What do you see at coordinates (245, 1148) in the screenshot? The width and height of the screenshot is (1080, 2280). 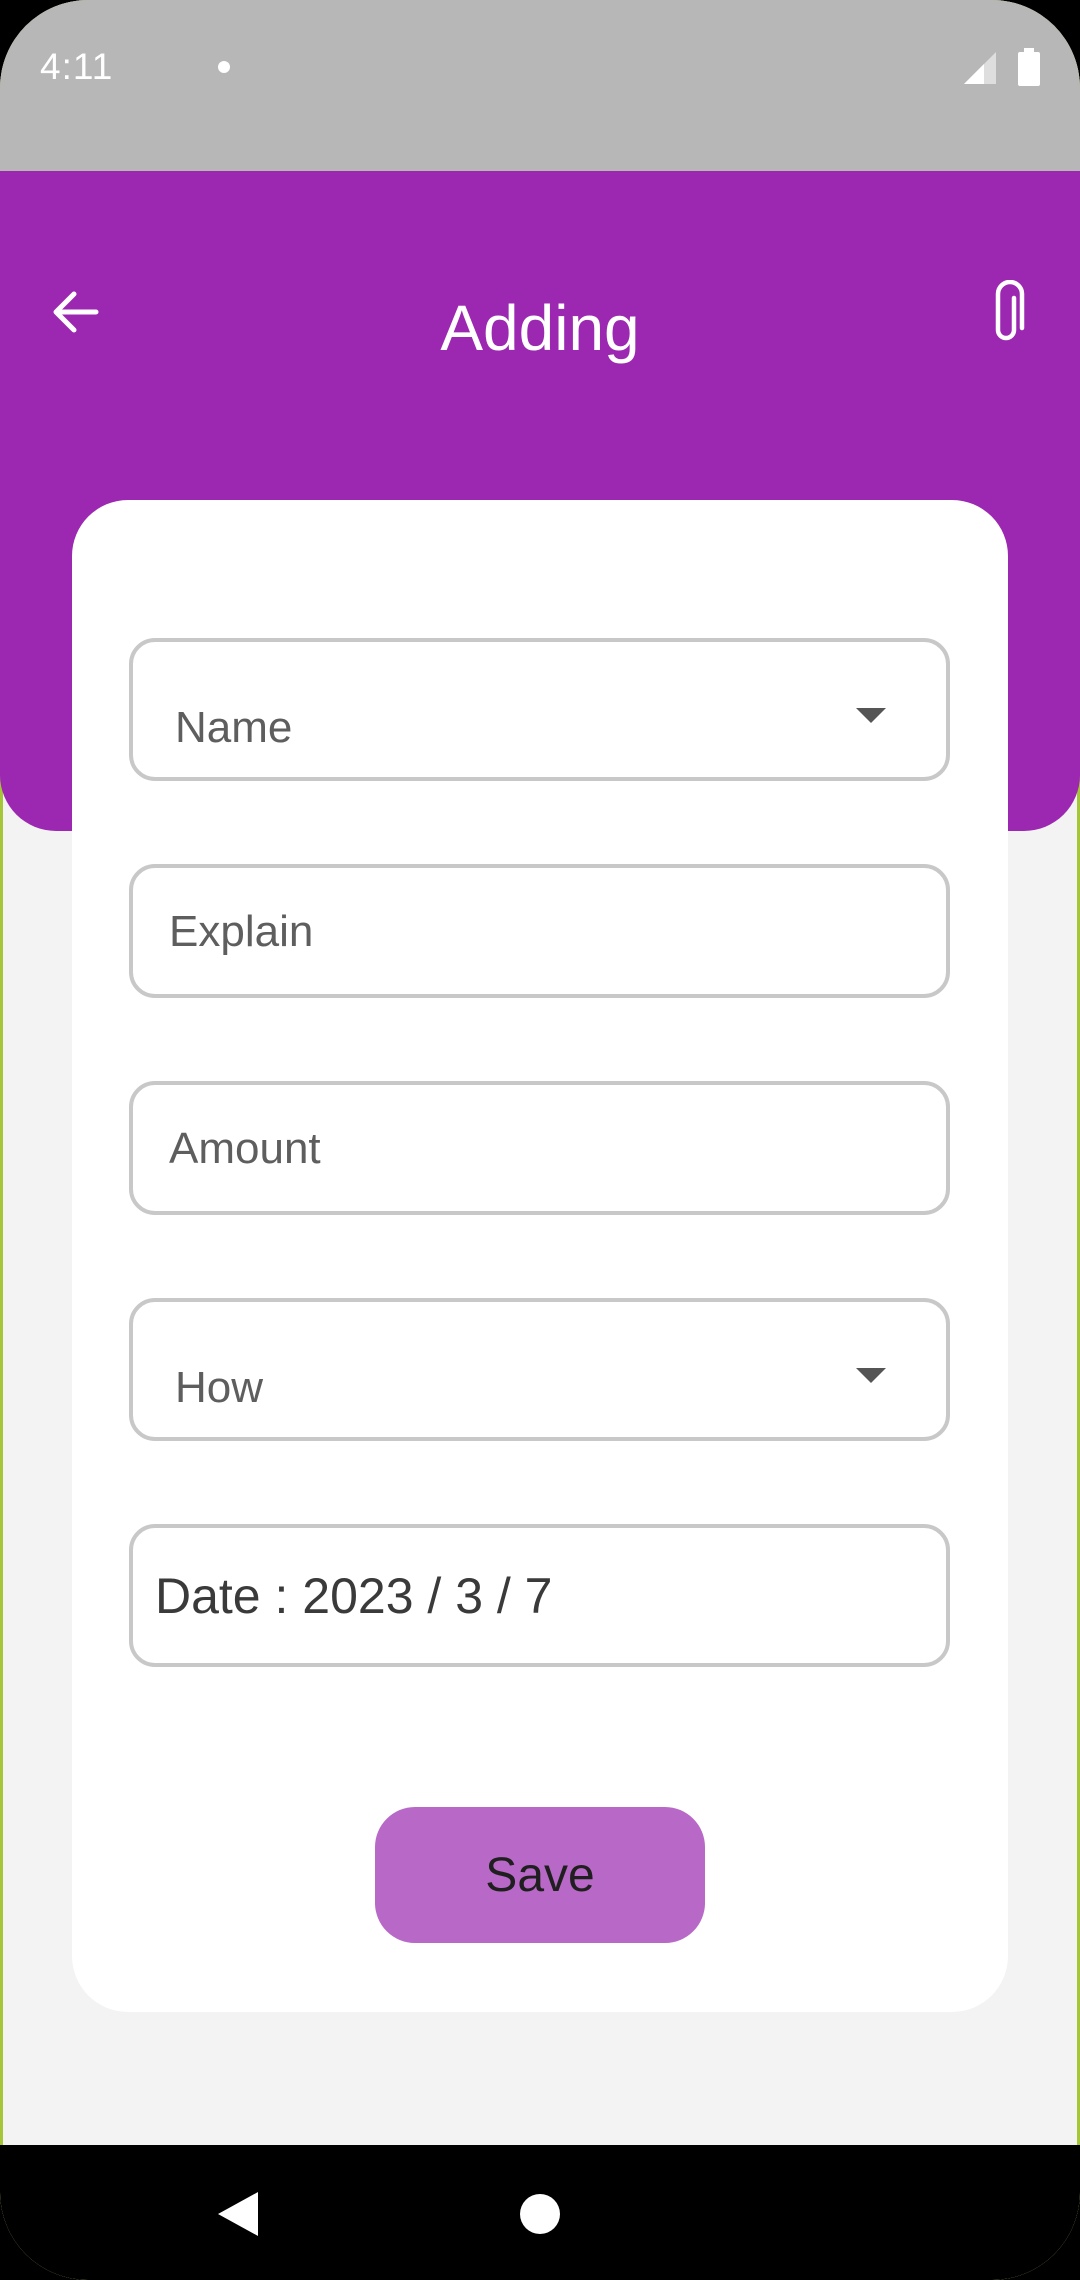 I see `amount-input-placeholder: Amount` at bounding box center [245, 1148].